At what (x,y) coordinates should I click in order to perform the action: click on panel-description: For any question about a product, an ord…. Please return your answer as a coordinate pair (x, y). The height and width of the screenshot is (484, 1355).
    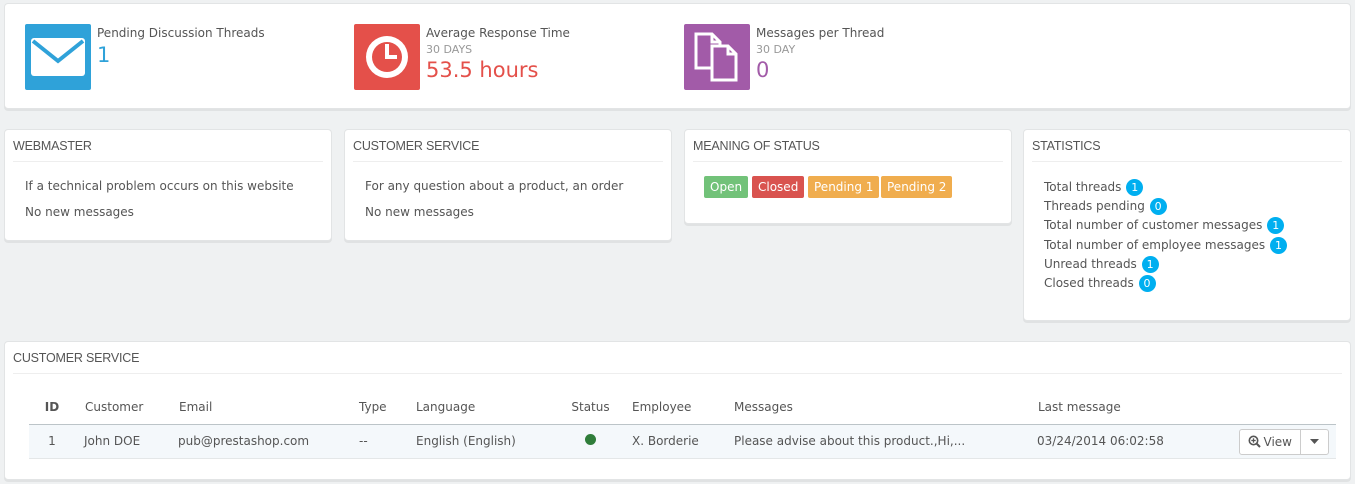
    Looking at the image, I should click on (494, 186).